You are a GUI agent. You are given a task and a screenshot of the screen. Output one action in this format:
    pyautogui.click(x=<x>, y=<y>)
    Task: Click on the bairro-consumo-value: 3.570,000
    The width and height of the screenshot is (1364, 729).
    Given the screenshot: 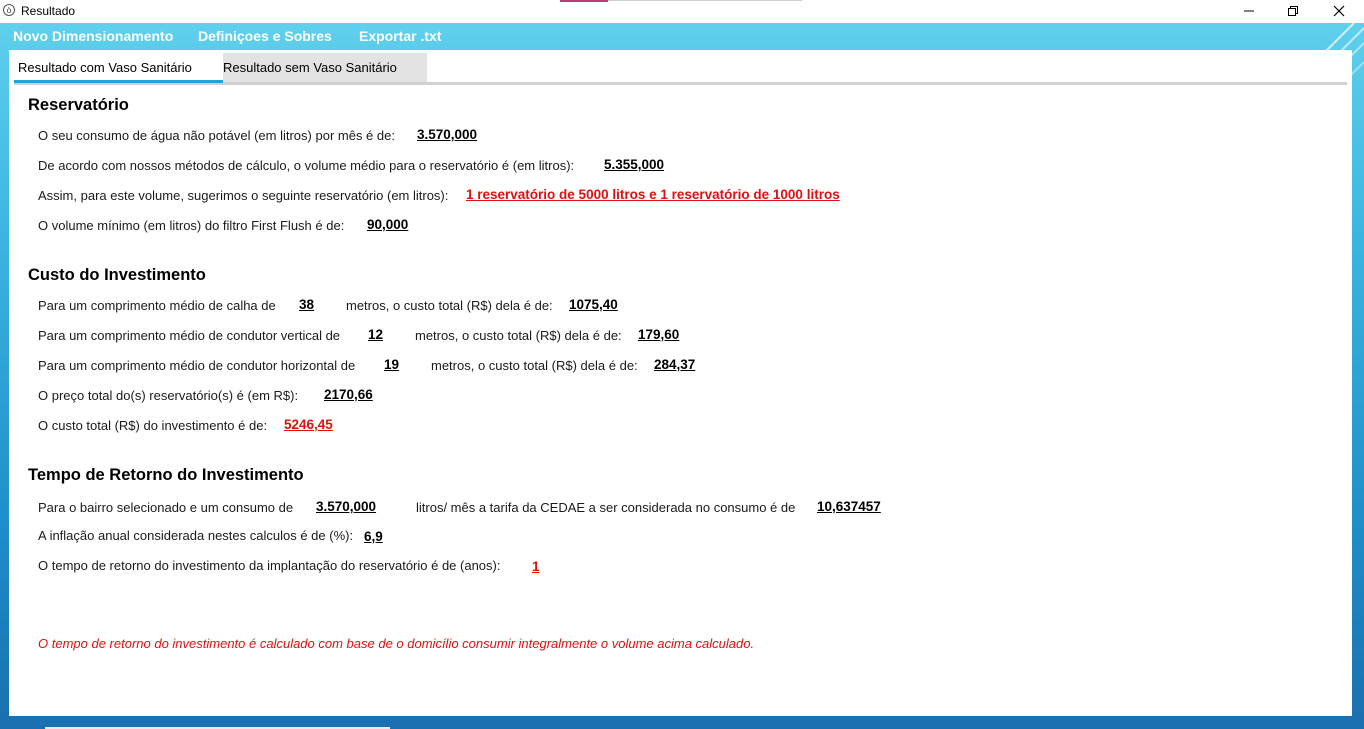 What is the action you would take?
    pyautogui.click(x=346, y=506)
    